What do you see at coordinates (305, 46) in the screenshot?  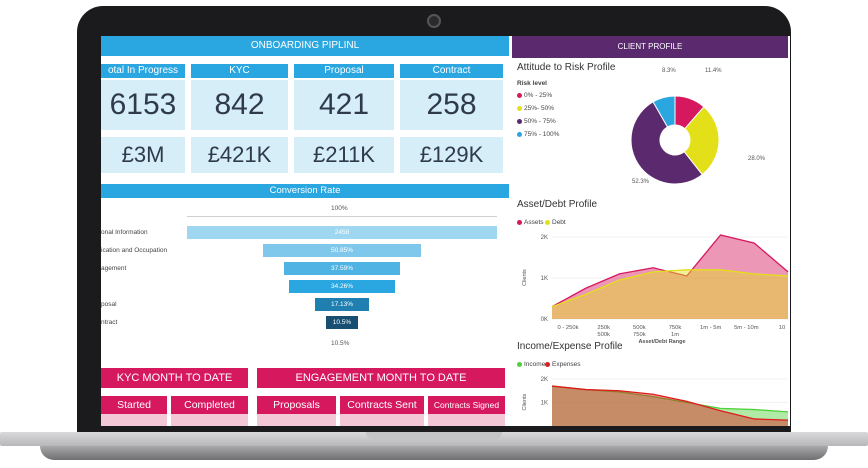 I see `onboarding-title: ONBOARDING PIPLINL` at bounding box center [305, 46].